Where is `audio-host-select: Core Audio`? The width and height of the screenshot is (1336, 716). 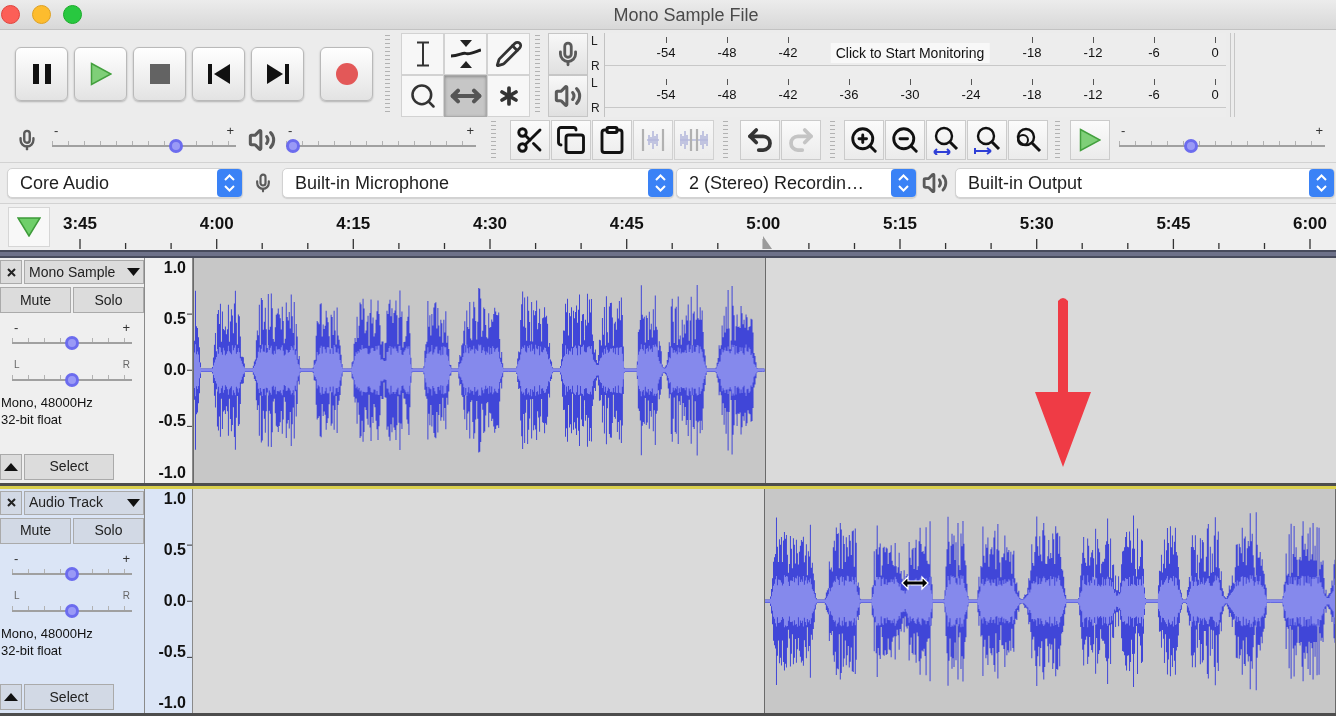
audio-host-select: Core Audio is located at coordinates (125, 183).